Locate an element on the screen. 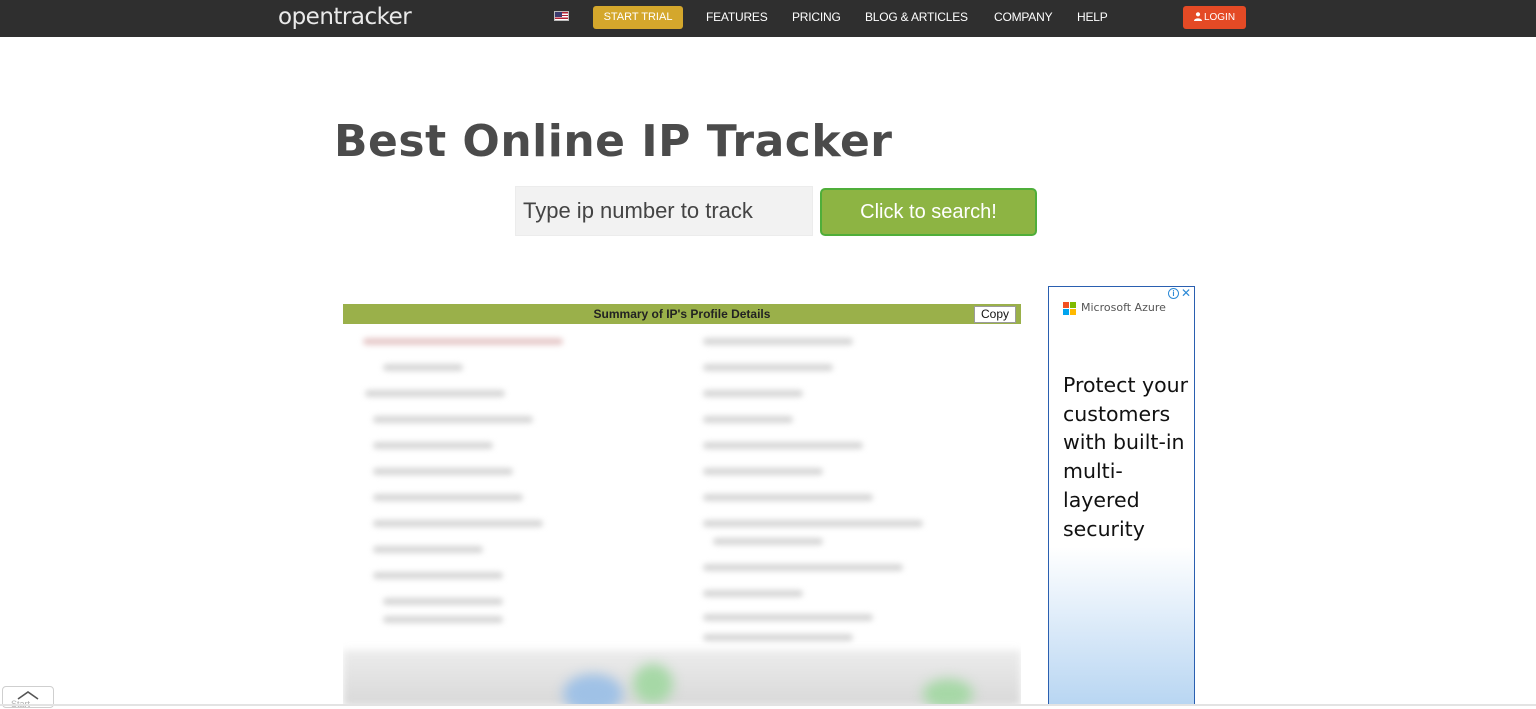 The height and width of the screenshot is (709, 1536). nav-help: HELP is located at coordinates (1092, 17).